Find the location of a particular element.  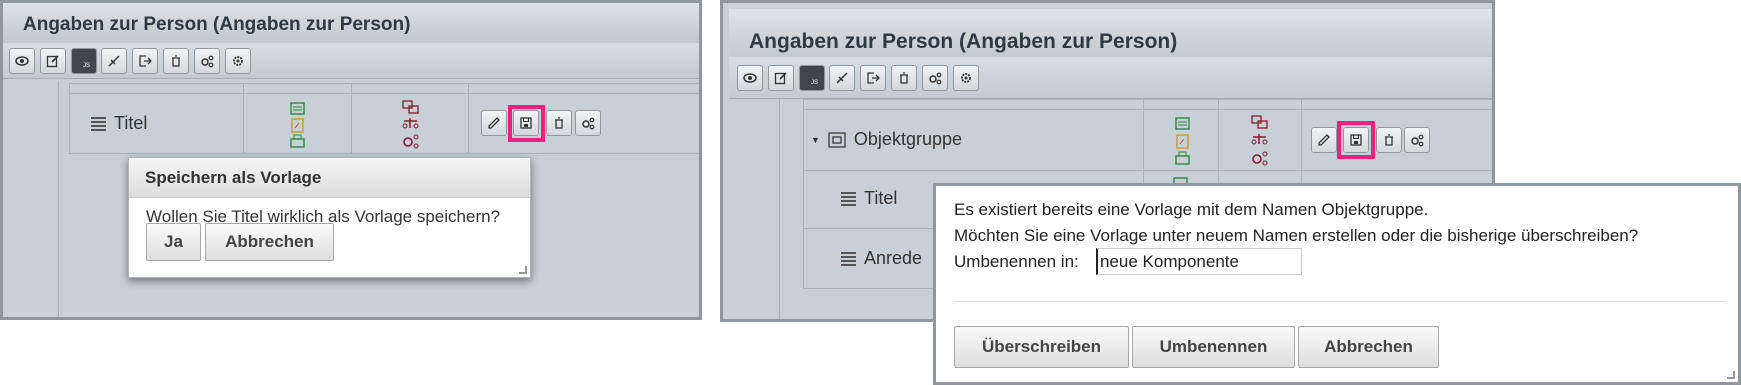

rename-button: Umbenennen is located at coordinates (1213, 347).